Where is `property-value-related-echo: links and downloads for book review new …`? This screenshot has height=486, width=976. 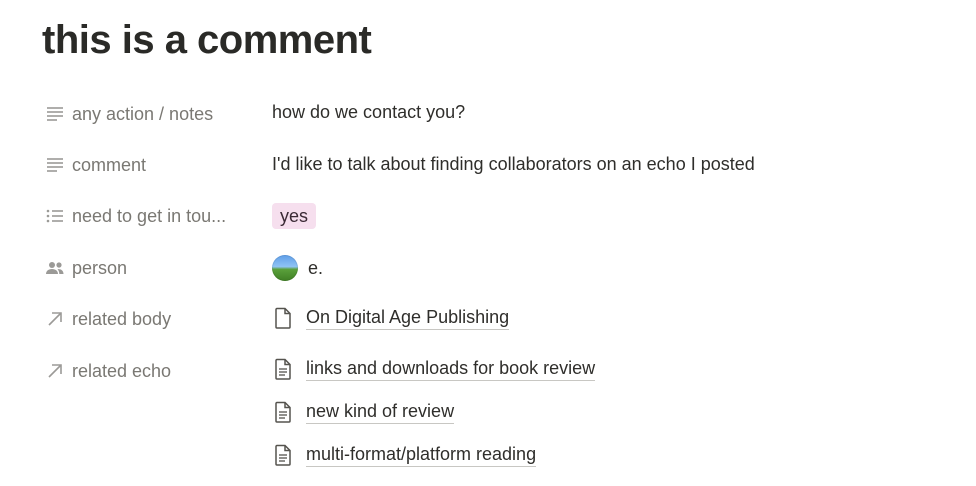 property-value-related-echo: links and downloads for book review new … is located at coordinates (434, 419).